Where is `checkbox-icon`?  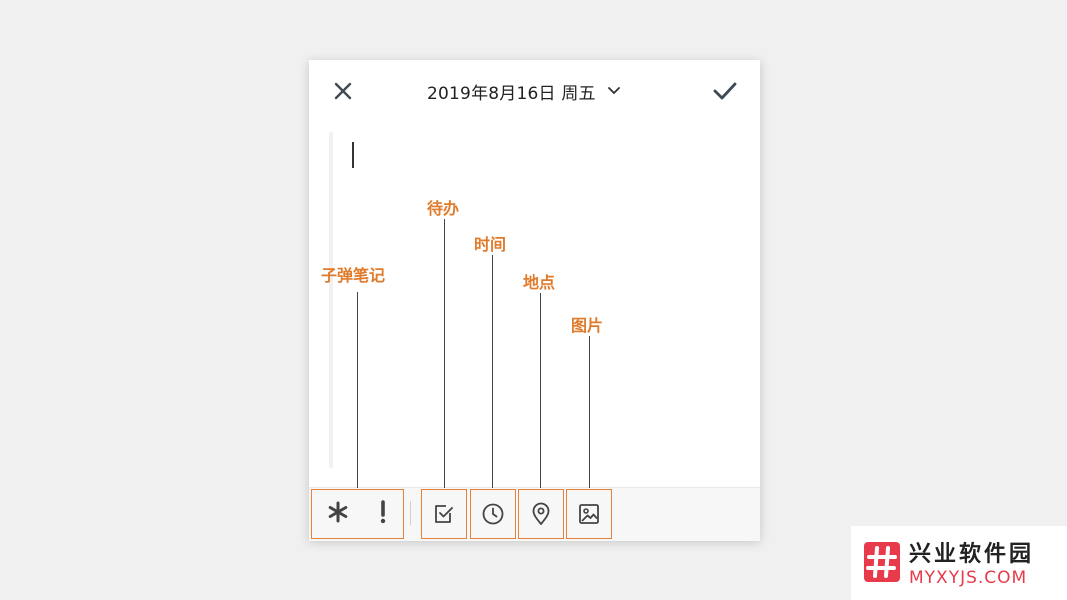
checkbox-icon is located at coordinates (444, 514).